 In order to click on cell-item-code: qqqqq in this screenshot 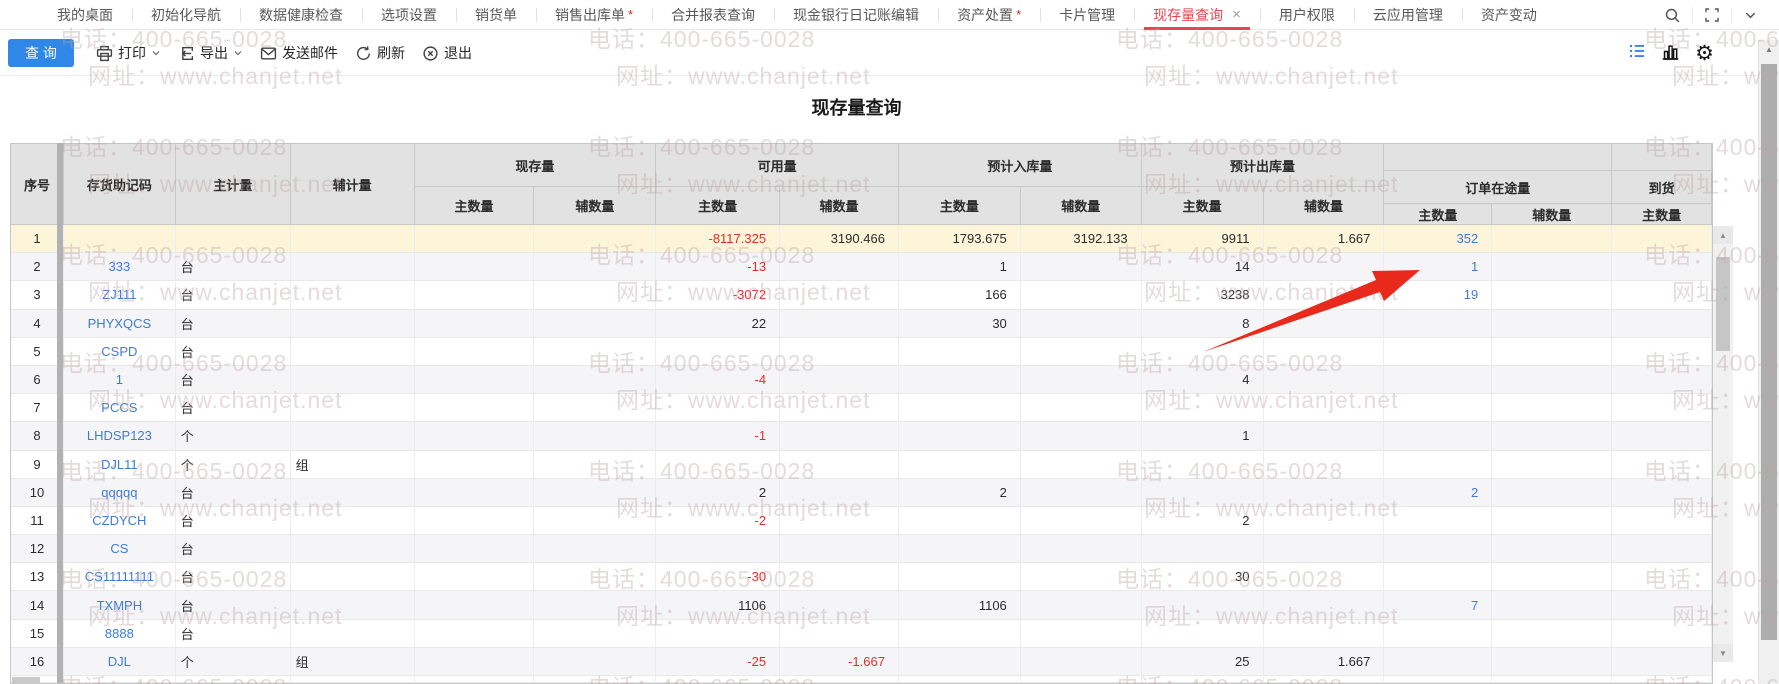, I will do `click(119, 492)`.